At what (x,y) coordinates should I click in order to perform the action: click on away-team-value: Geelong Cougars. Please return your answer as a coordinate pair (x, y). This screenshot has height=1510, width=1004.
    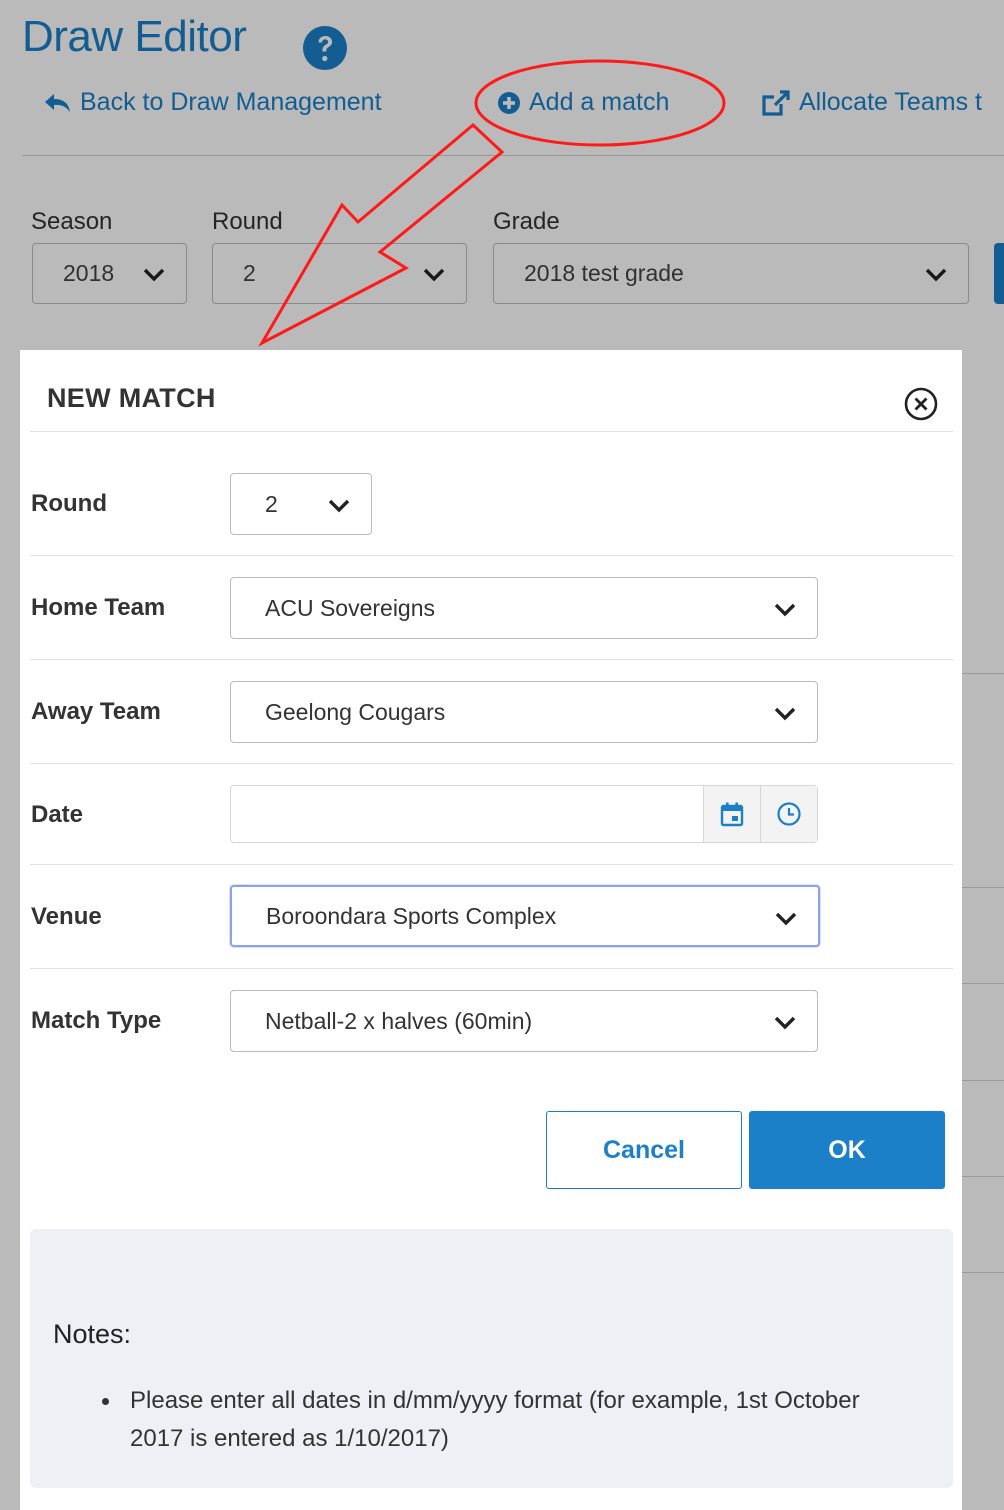
    Looking at the image, I should click on (355, 711).